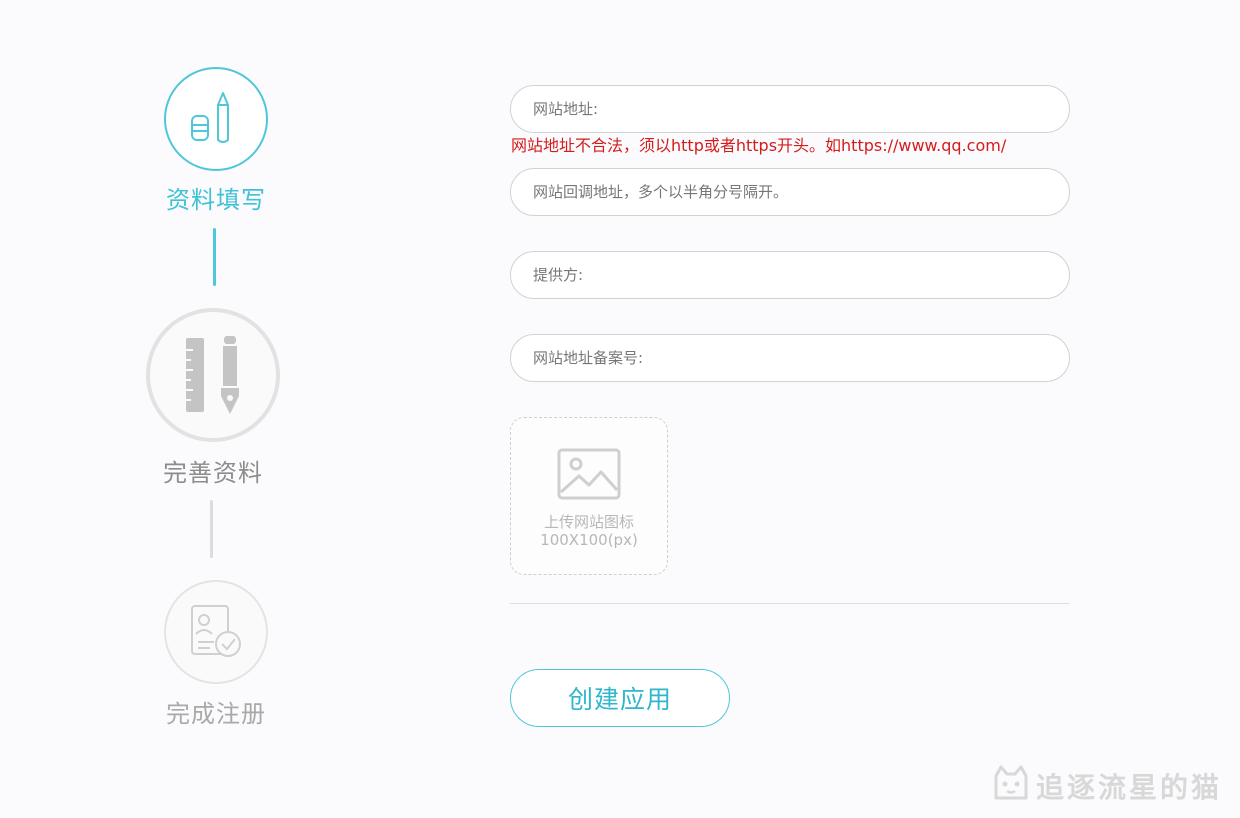  Describe the element at coordinates (790, 275) in the screenshot. I see `provider-input` at that location.